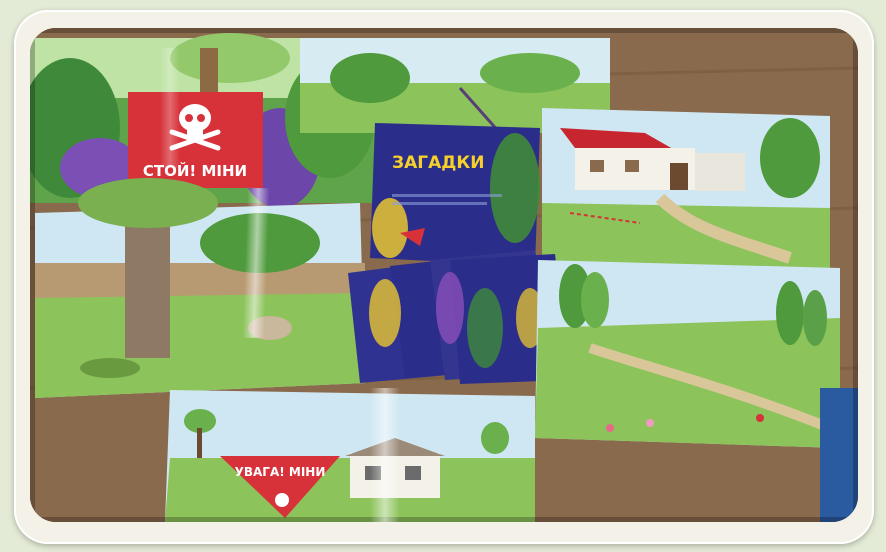 This screenshot has width=886, height=552. I want to click on blue-object-edge, so click(839, 455).